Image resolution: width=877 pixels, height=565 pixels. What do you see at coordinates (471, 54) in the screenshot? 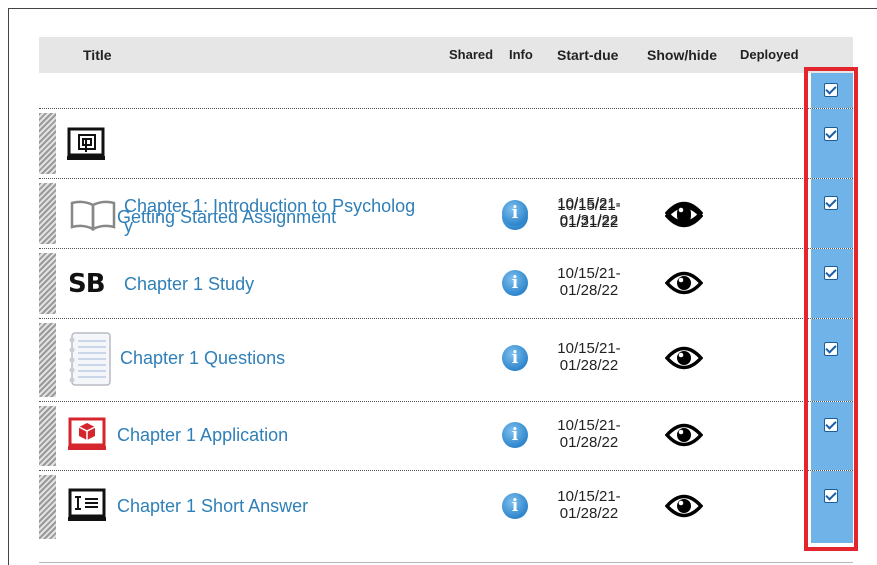
I see `column-header-shared: Shared` at bounding box center [471, 54].